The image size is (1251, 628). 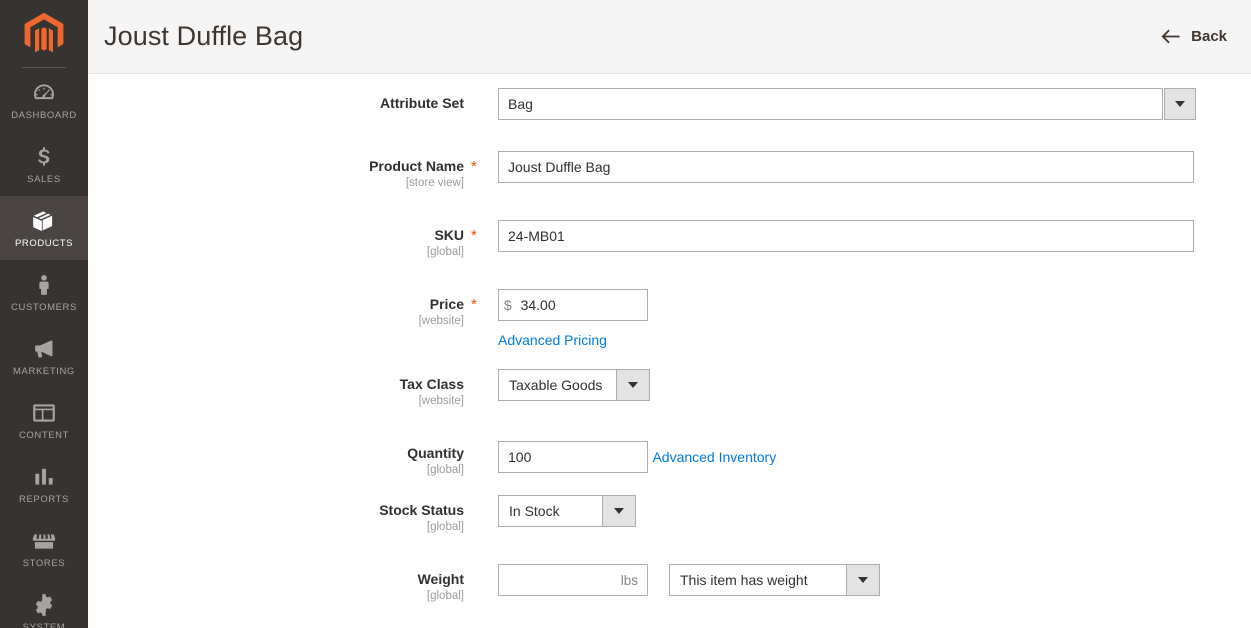 I want to click on attribute-set-dropdown-button, so click(x=1180, y=104).